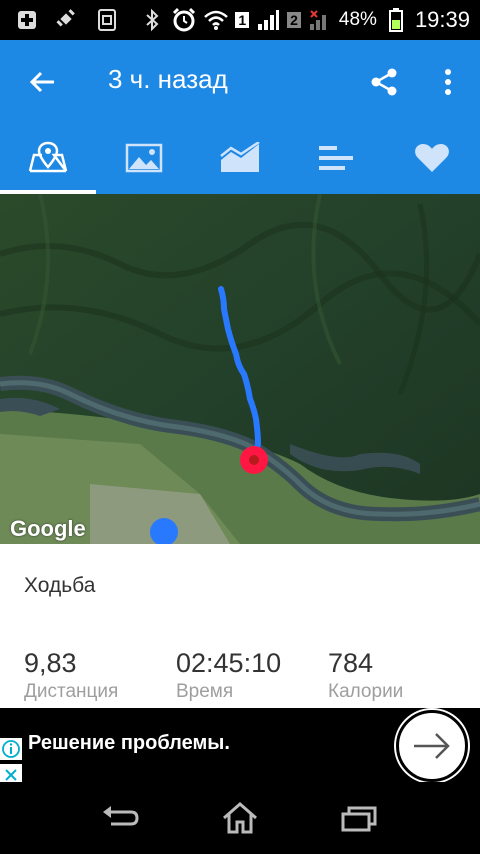  Describe the element at coordinates (205, 691) in the screenshot. I see `duration-label: Время` at that location.